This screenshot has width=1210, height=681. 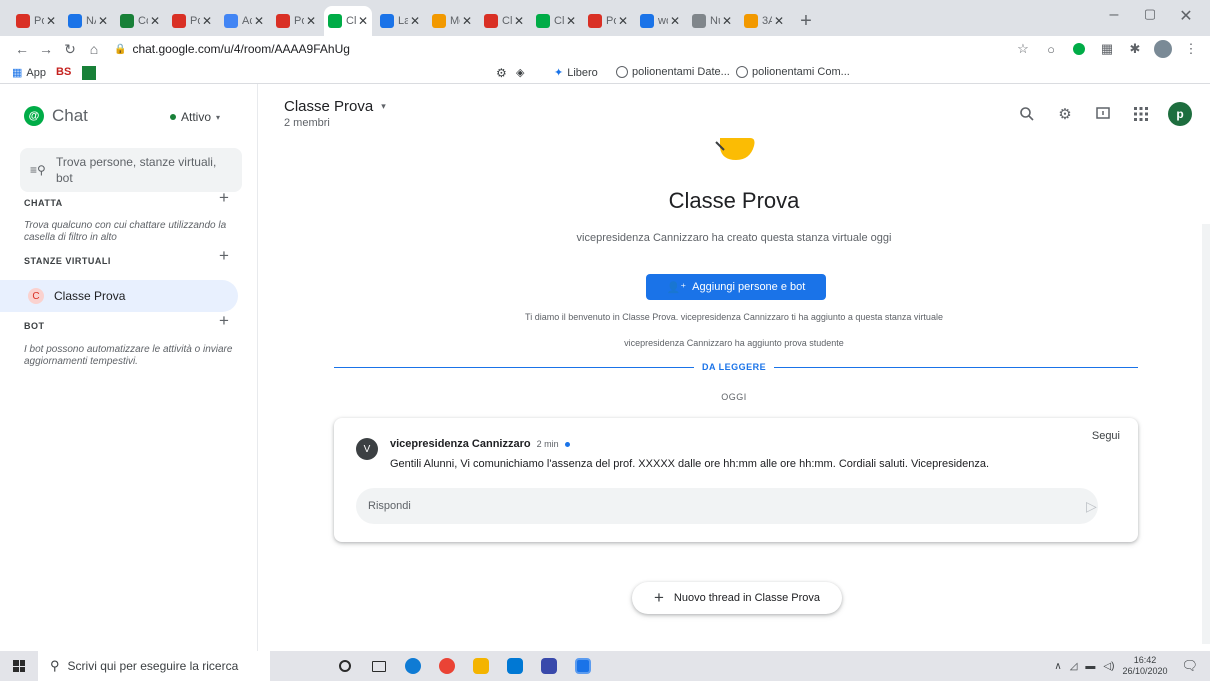 I want to click on apps-grid-icon, so click(x=1141, y=114).